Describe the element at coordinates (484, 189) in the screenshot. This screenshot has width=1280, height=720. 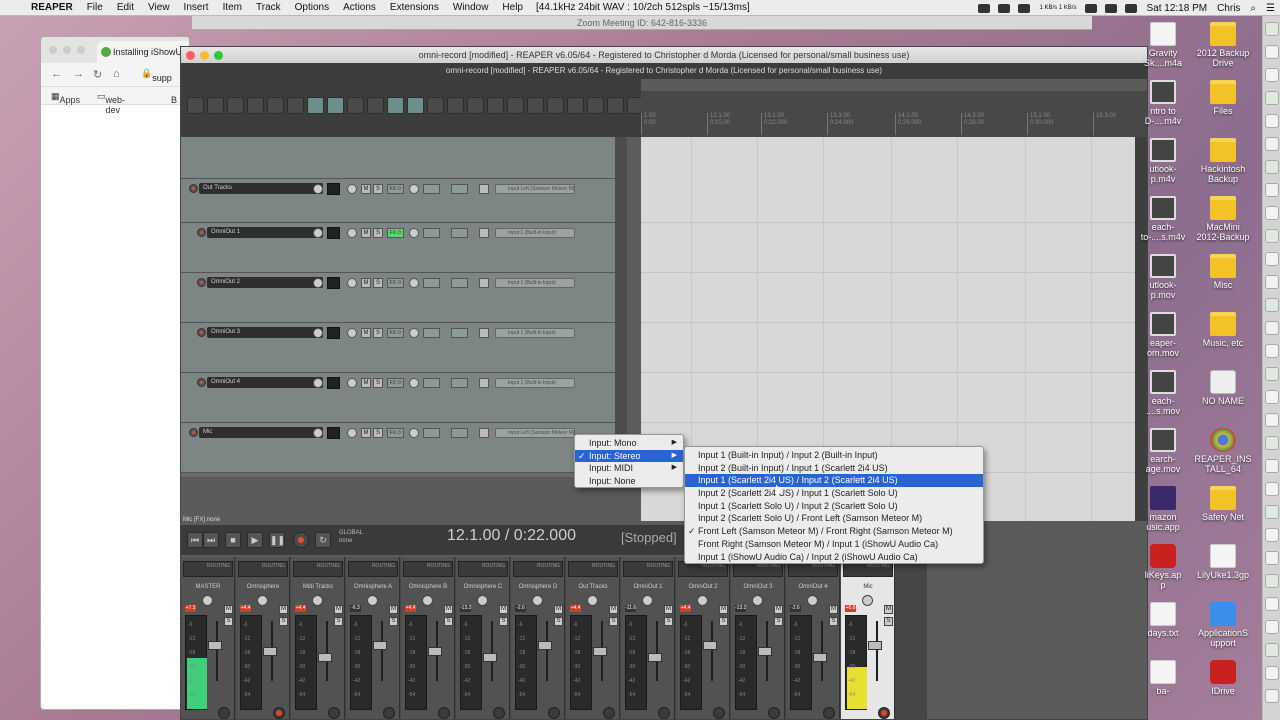
I see `monitor-button` at that location.